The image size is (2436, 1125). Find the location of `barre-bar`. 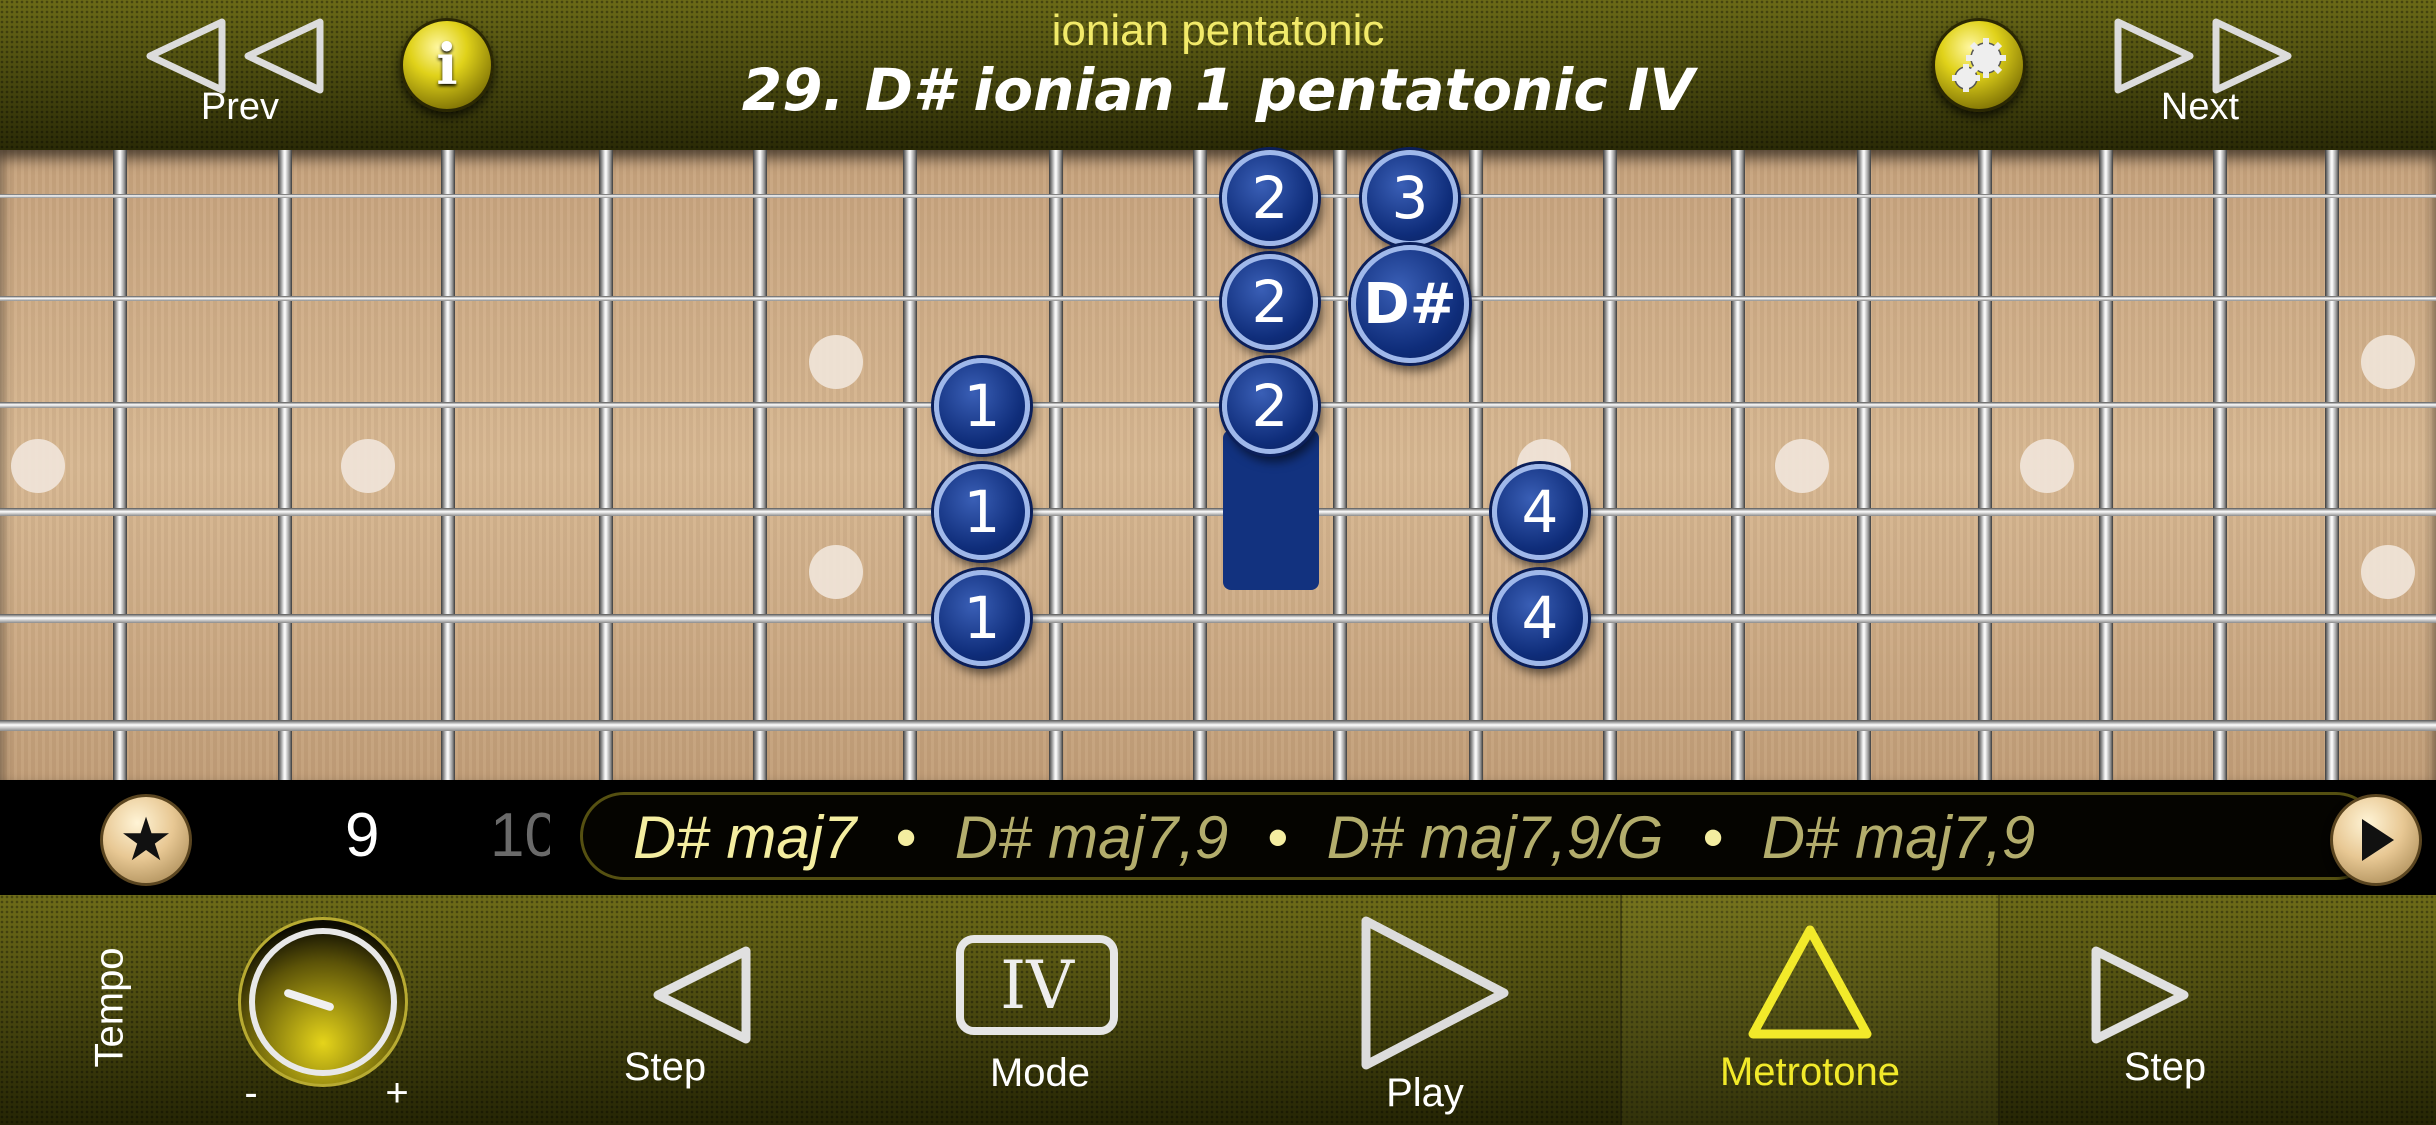

barre-bar is located at coordinates (1271, 510).